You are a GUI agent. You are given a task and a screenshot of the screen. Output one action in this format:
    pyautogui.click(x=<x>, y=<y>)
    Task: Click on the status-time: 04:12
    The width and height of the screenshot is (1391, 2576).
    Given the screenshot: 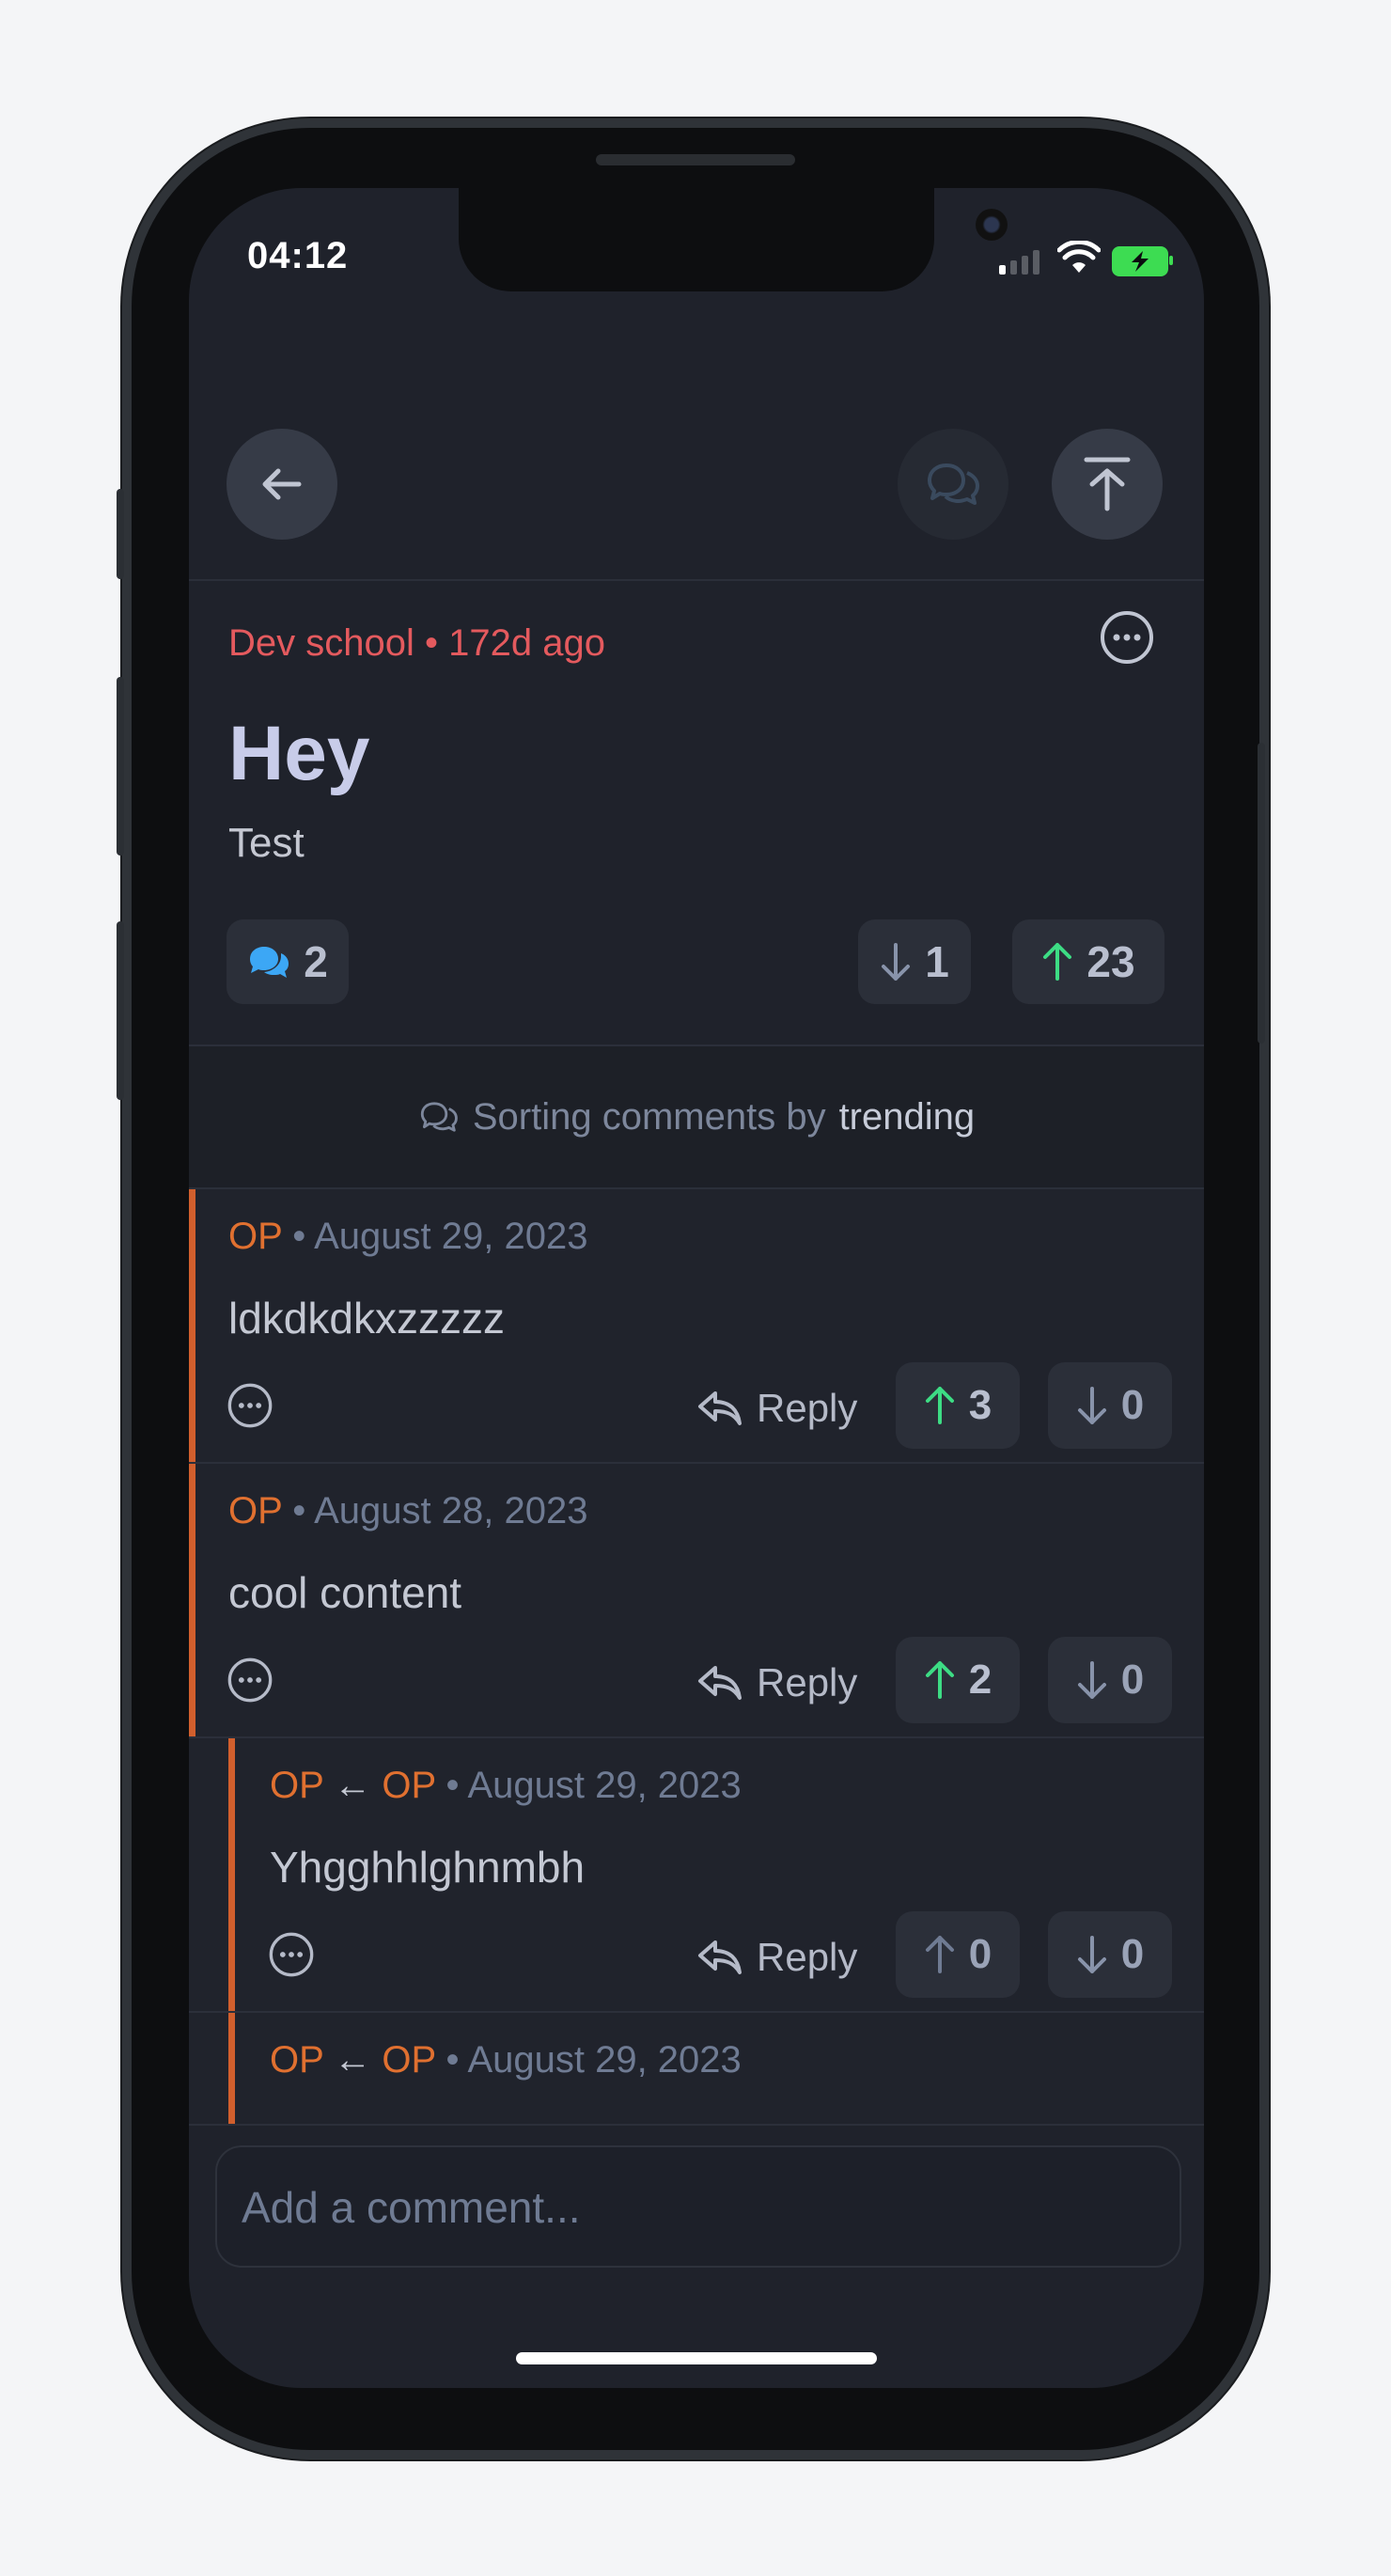 What is the action you would take?
    pyautogui.click(x=298, y=256)
    